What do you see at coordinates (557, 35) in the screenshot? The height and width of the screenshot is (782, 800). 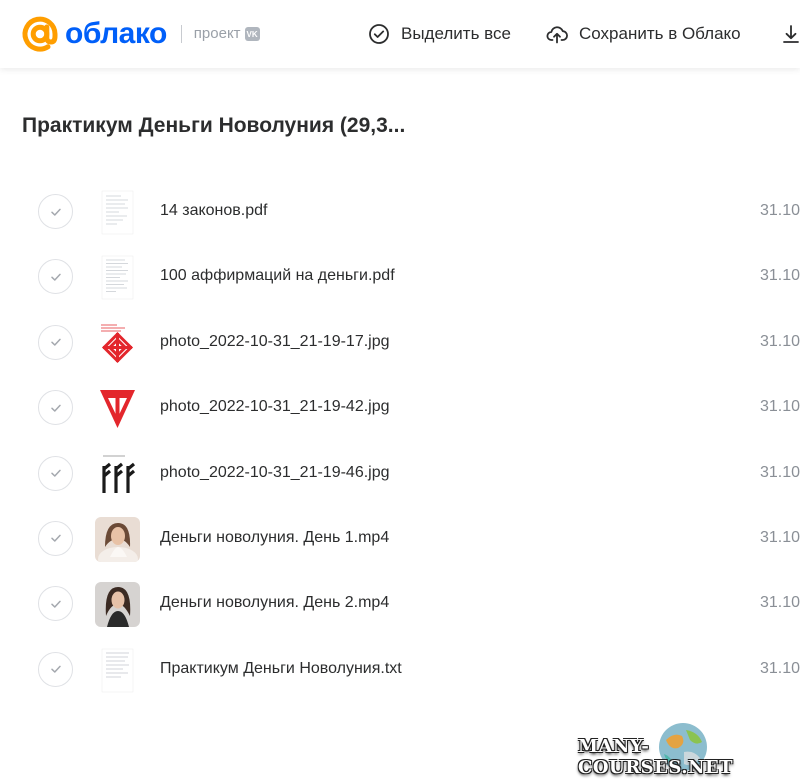 I see `cloud-upload-icon` at bounding box center [557, 35].